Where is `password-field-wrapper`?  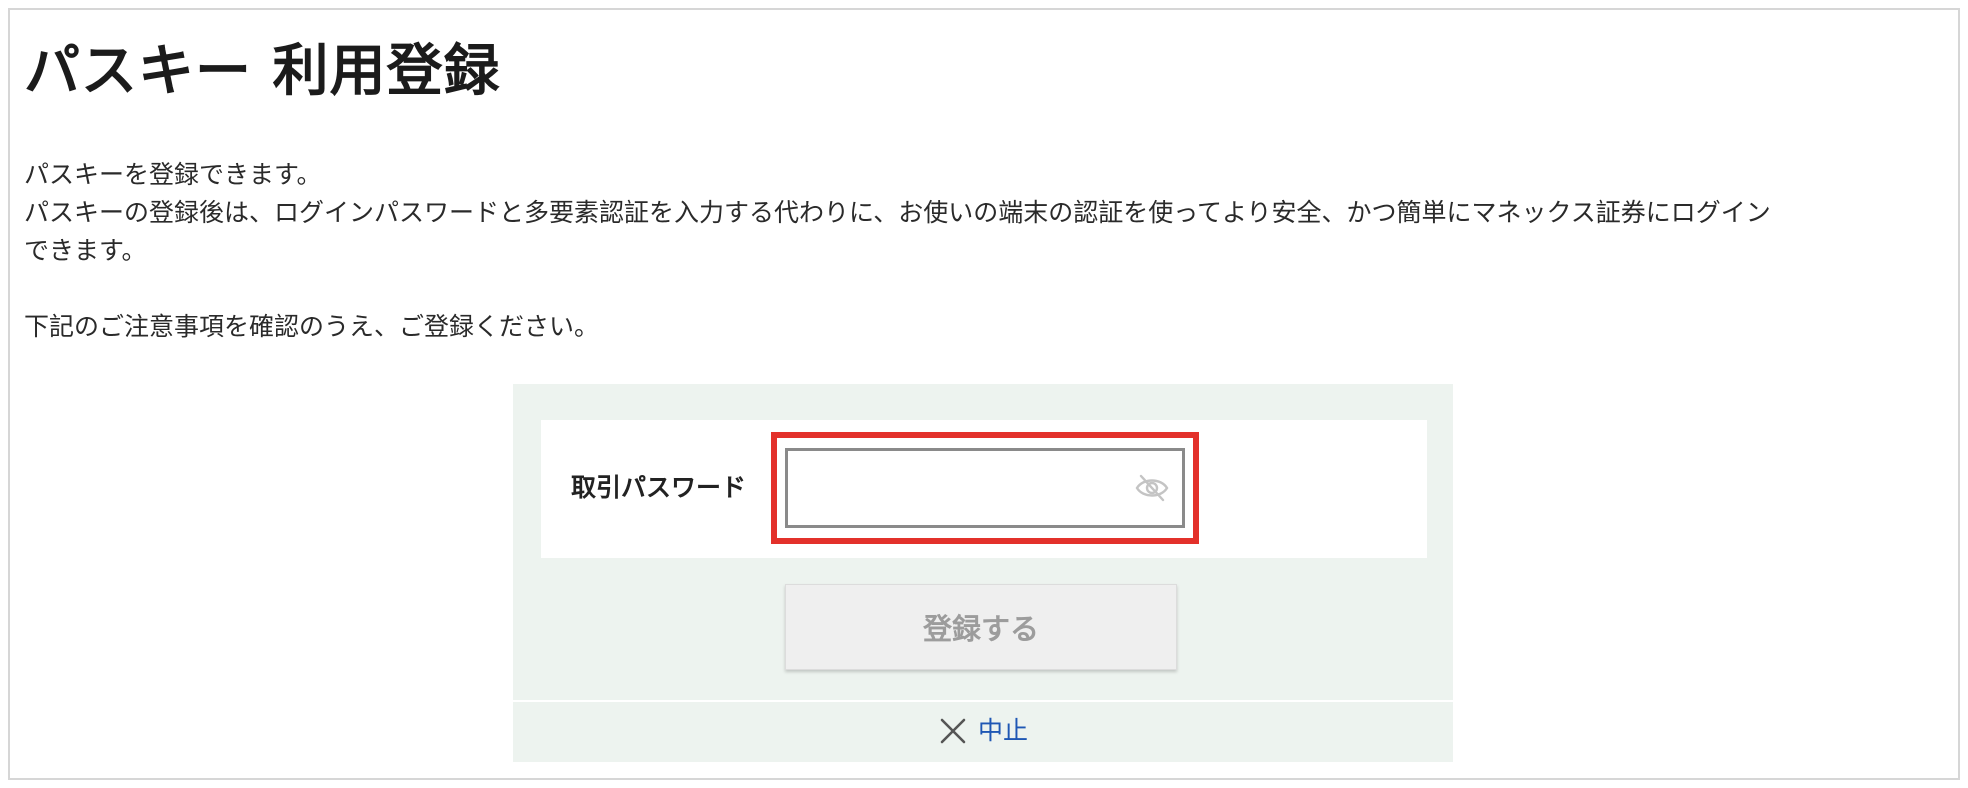 password-field-wrapper is located at coordinates (985, 488).